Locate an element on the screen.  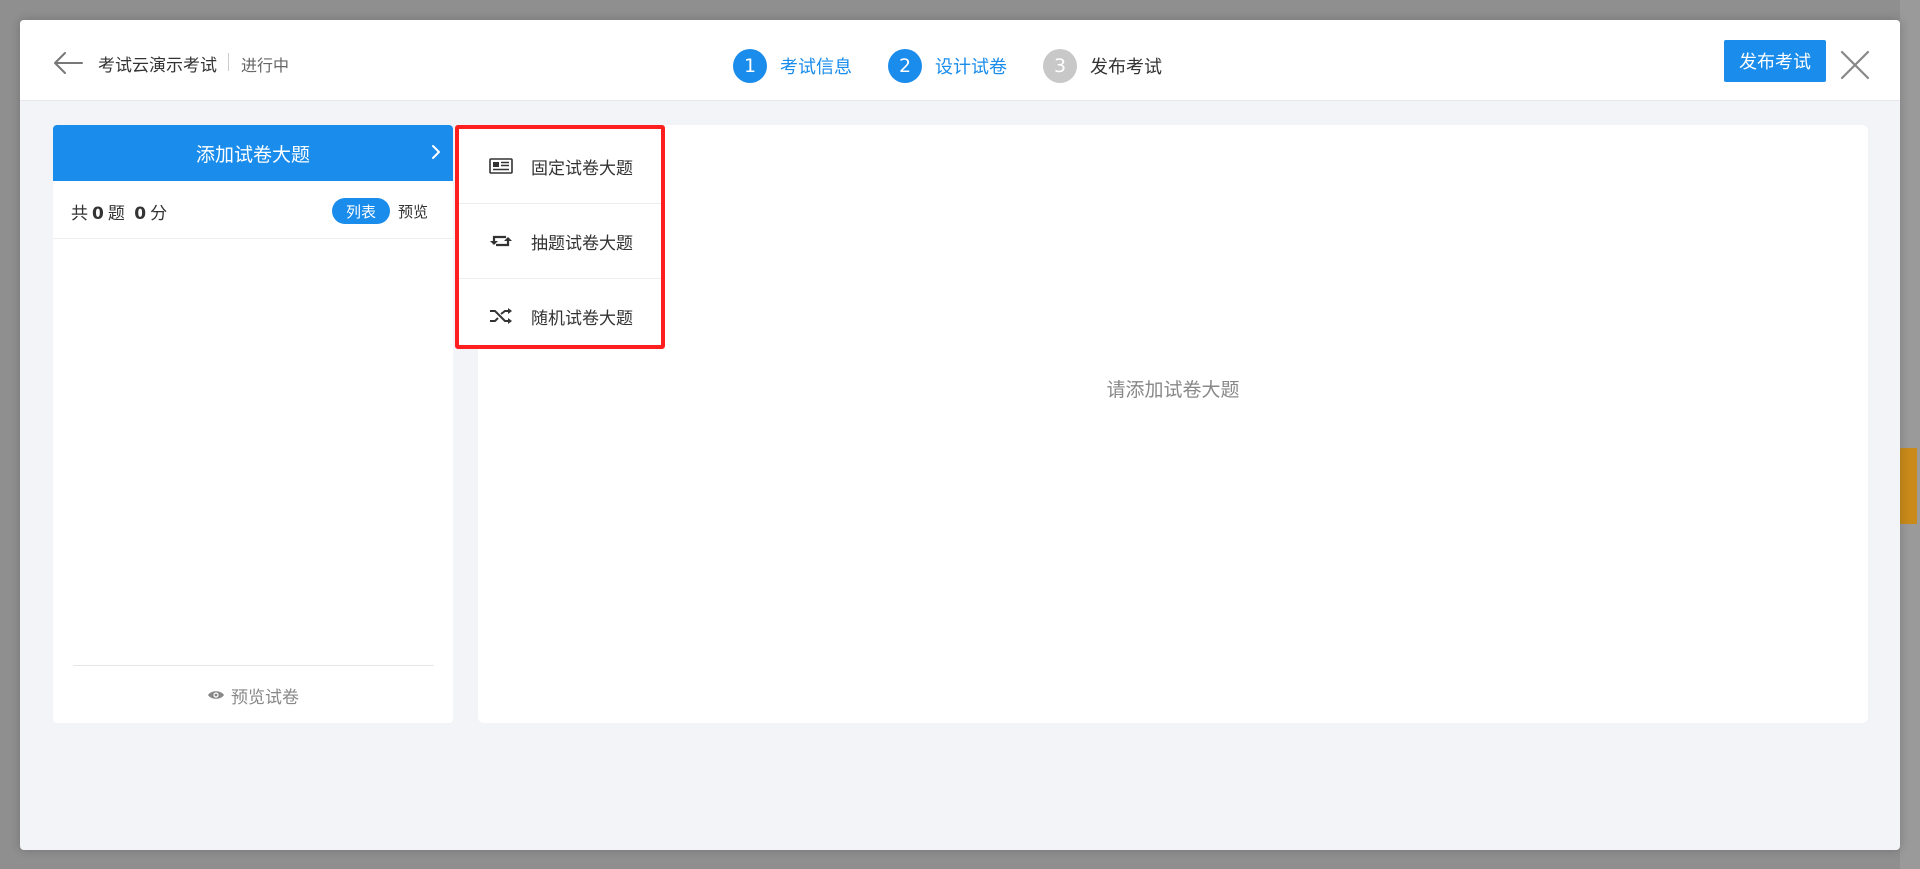
background-strip is located at coordinates (1910, 434).